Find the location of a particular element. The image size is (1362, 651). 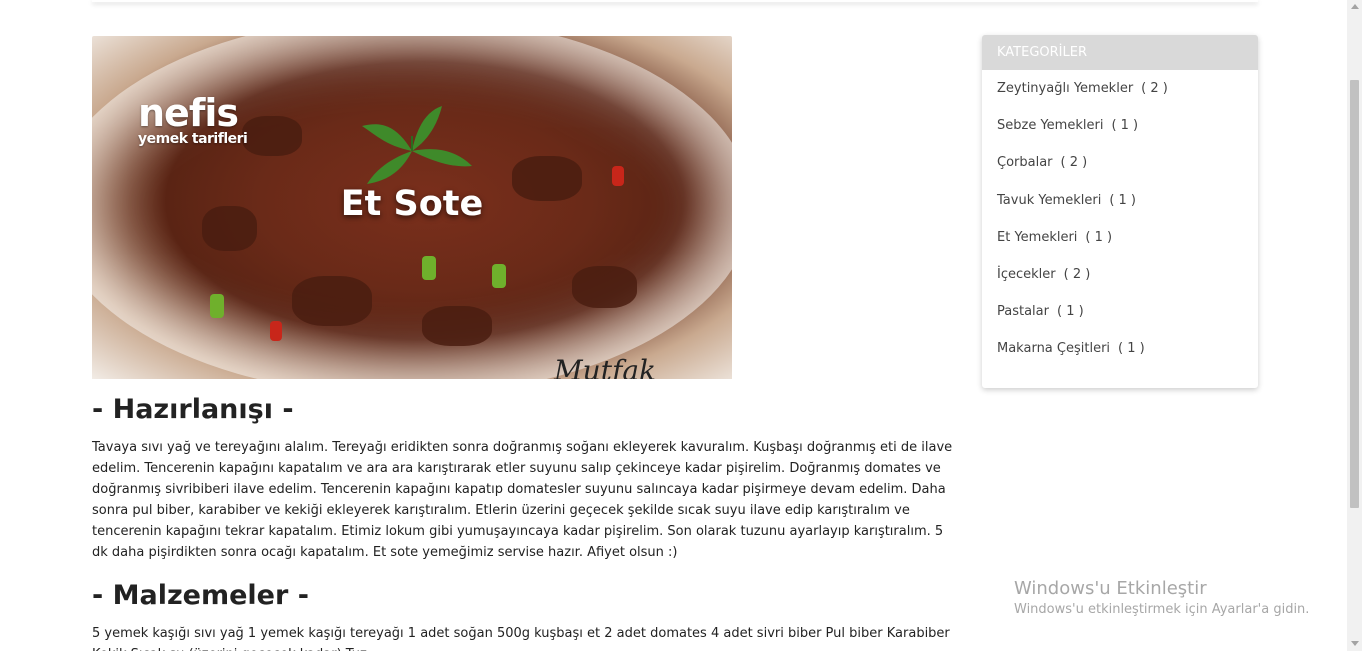

logo-subtitle: yemek tarifleri is located at coordinates (193, 139).